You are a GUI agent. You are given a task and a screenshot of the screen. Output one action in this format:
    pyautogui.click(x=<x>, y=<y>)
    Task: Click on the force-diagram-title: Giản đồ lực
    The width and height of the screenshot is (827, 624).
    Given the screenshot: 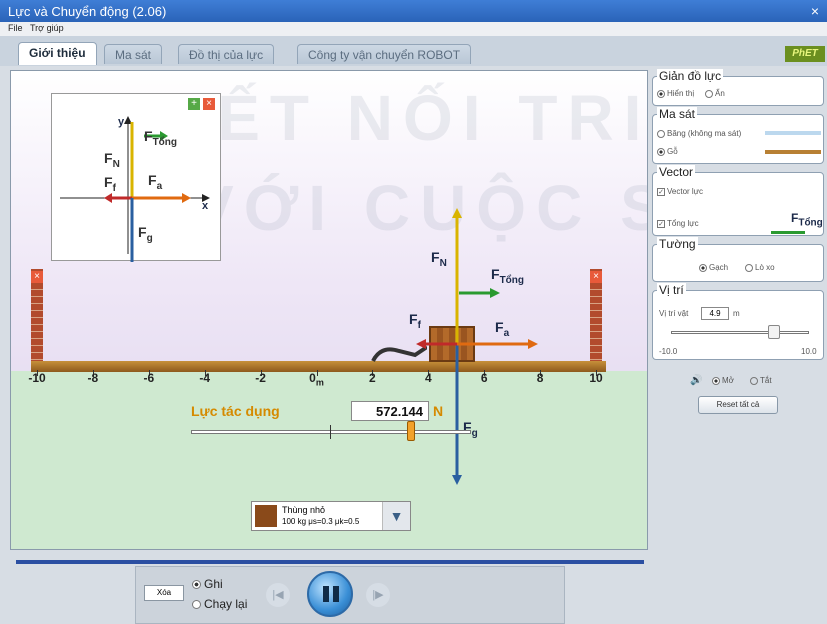 What is the action you would take?
    pyautogui.click(x=690, y=76)
    